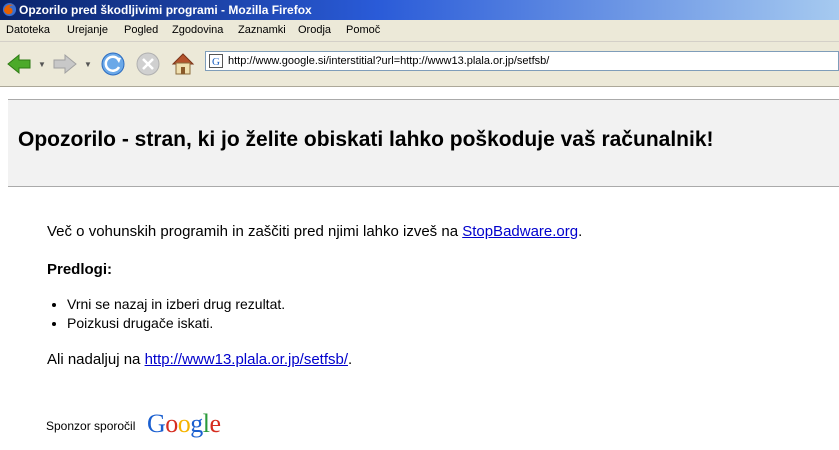  I want to click on stop-icon, so click(148, 64).